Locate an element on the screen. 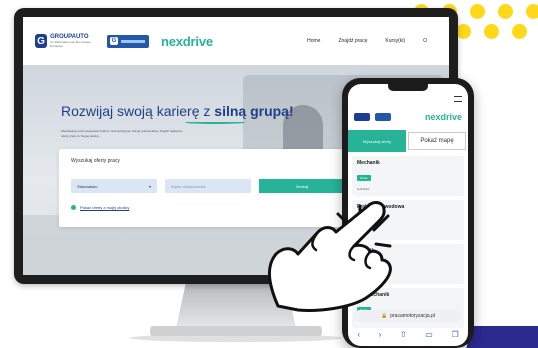 The image size is (538, 348). groupauto-tagline: Un Partenaire Lieu Du Groupe Européen is located at coordinates (70, 44).